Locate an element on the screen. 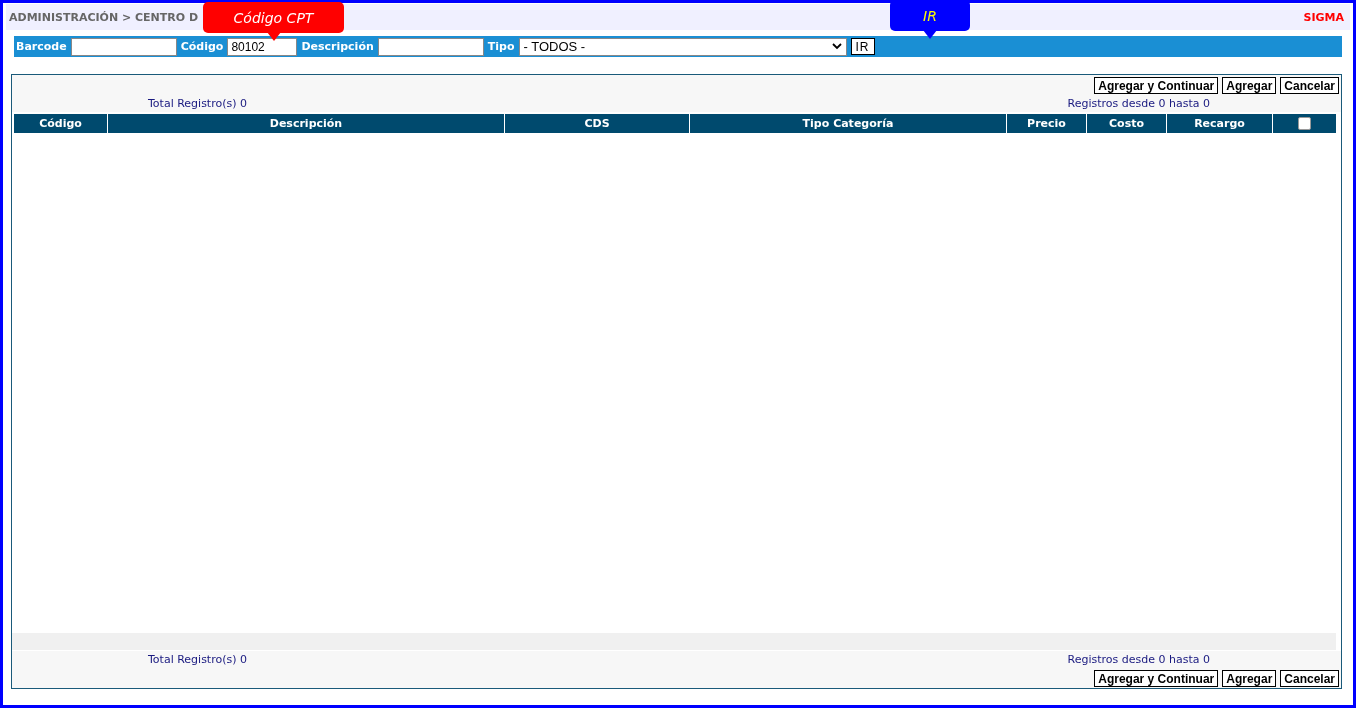 Image resolution: width=1356 pixels, height=708 pixels. filter-label: Código is located at coordinates (202, 46).